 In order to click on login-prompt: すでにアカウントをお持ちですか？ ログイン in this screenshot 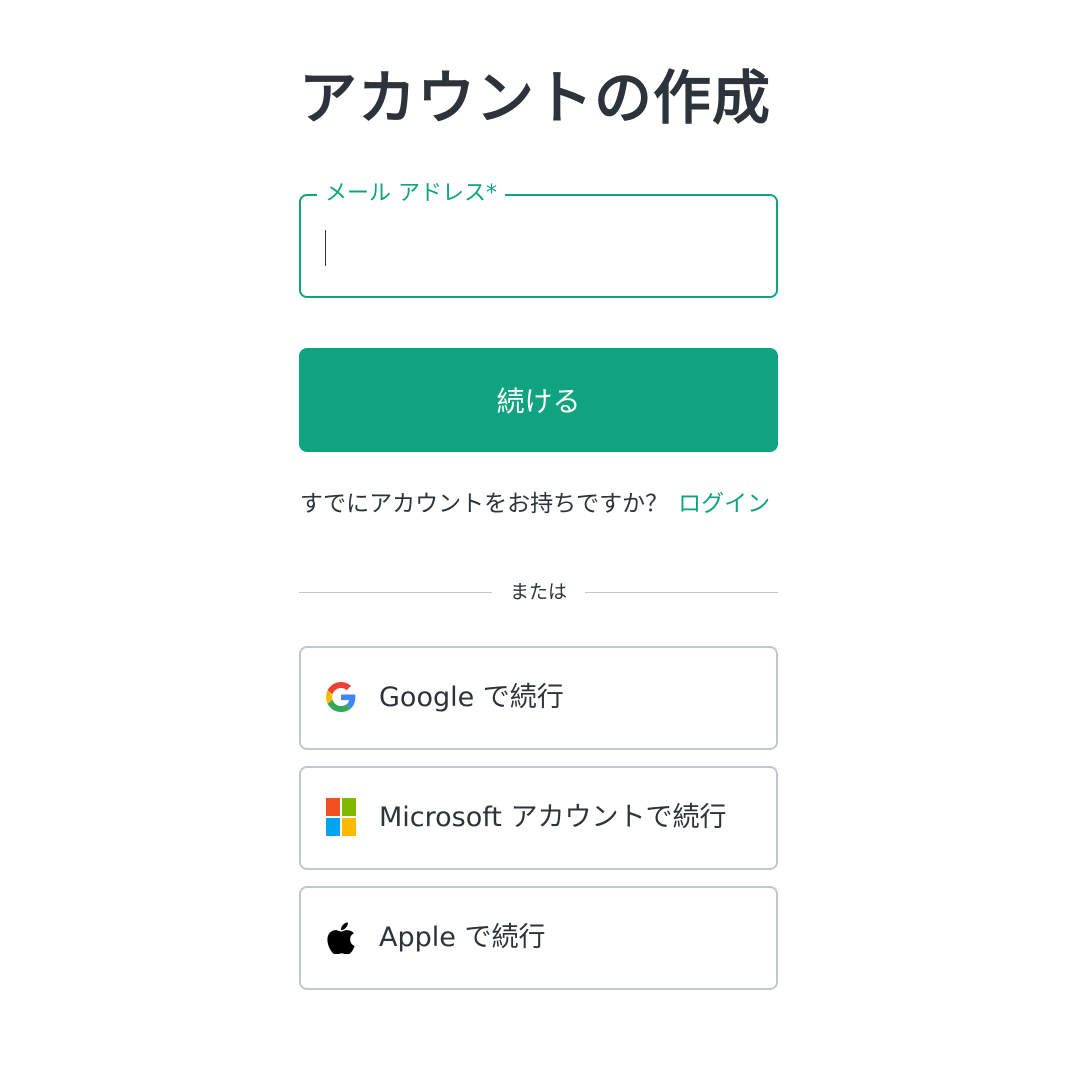, I will do `click(535, 504)`.